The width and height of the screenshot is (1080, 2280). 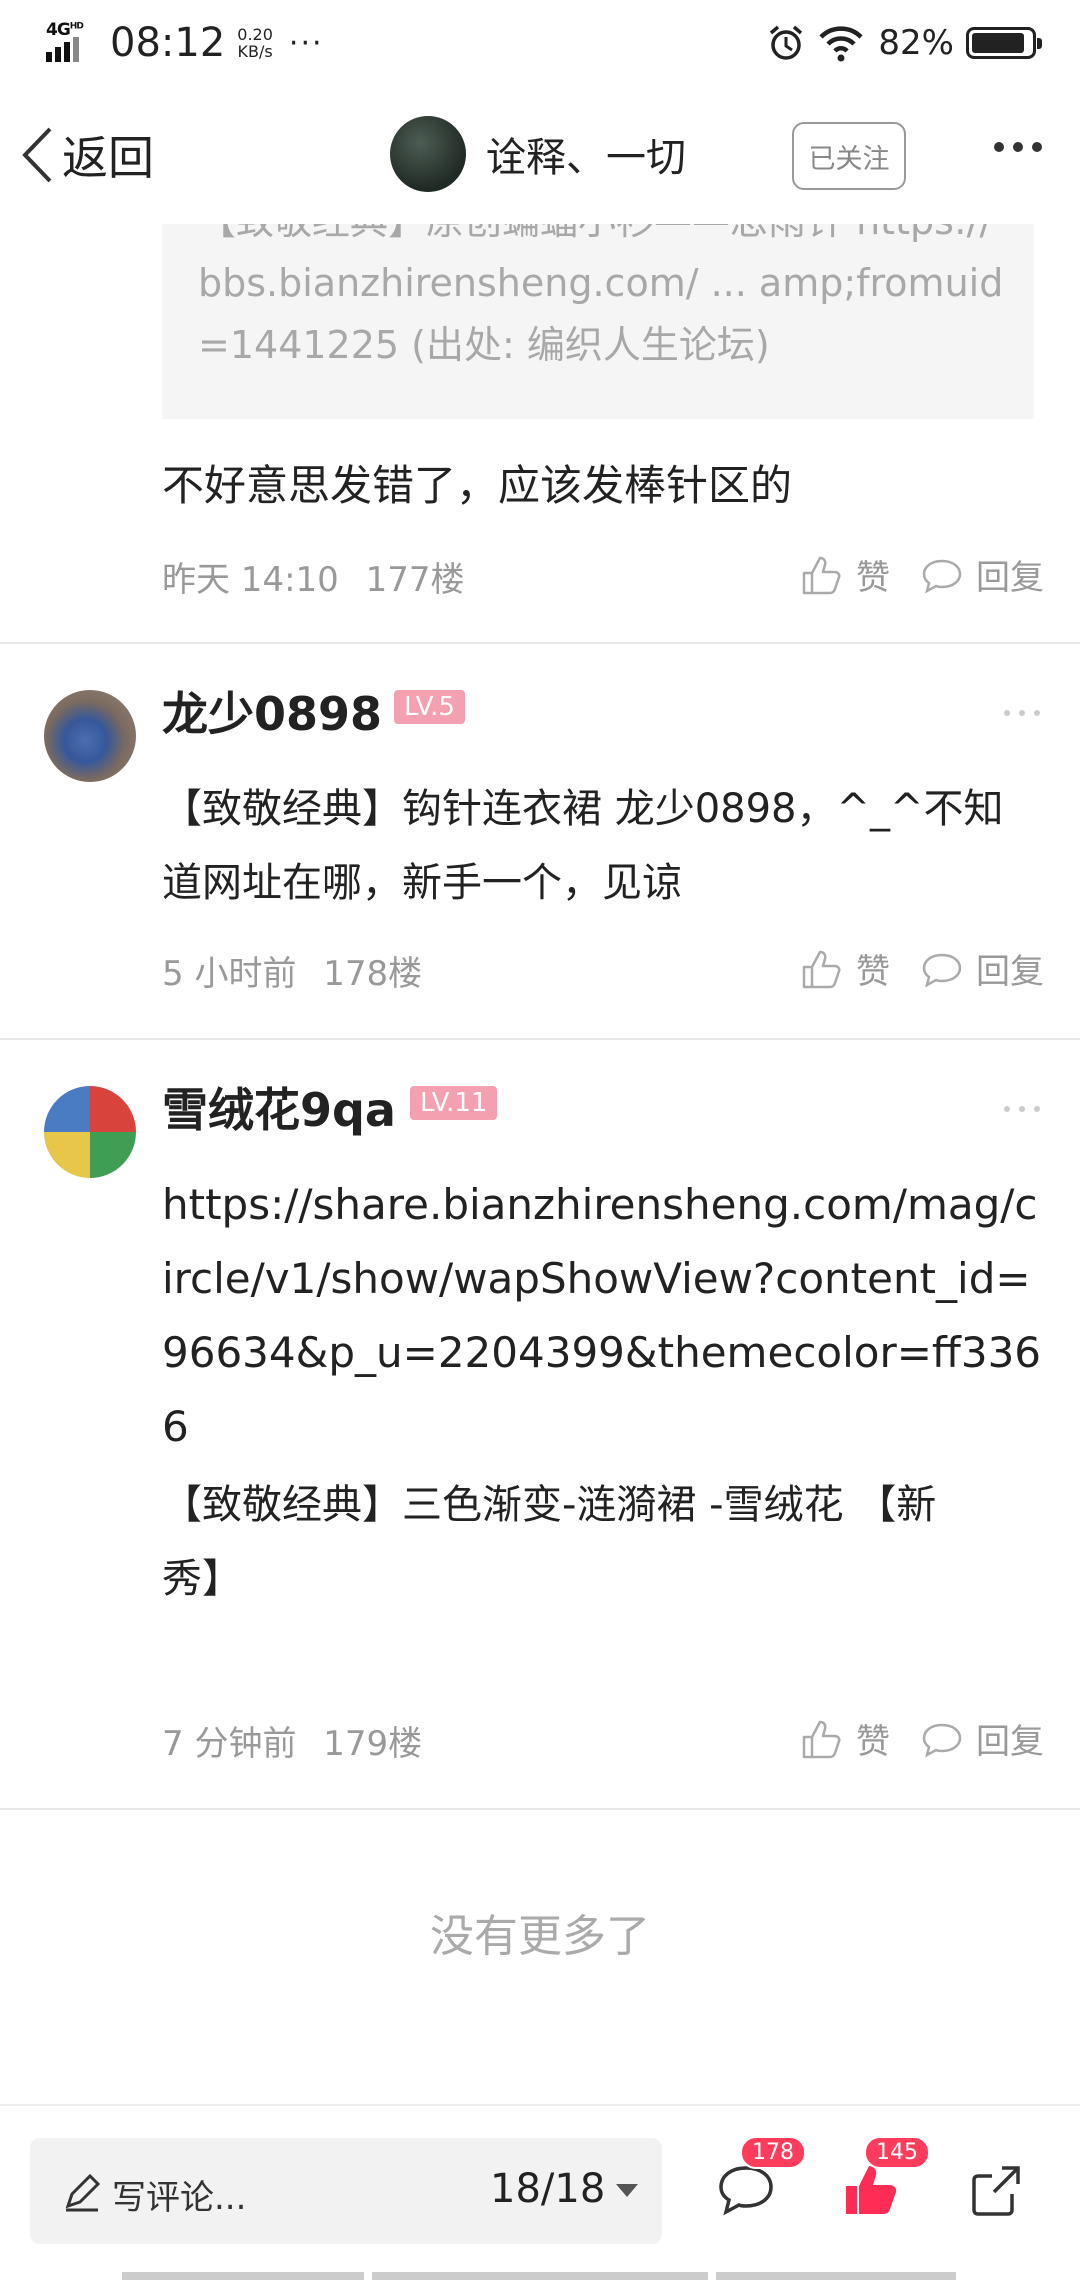 I want to click on battery-percent: 82%, so click(x=916, y=43).